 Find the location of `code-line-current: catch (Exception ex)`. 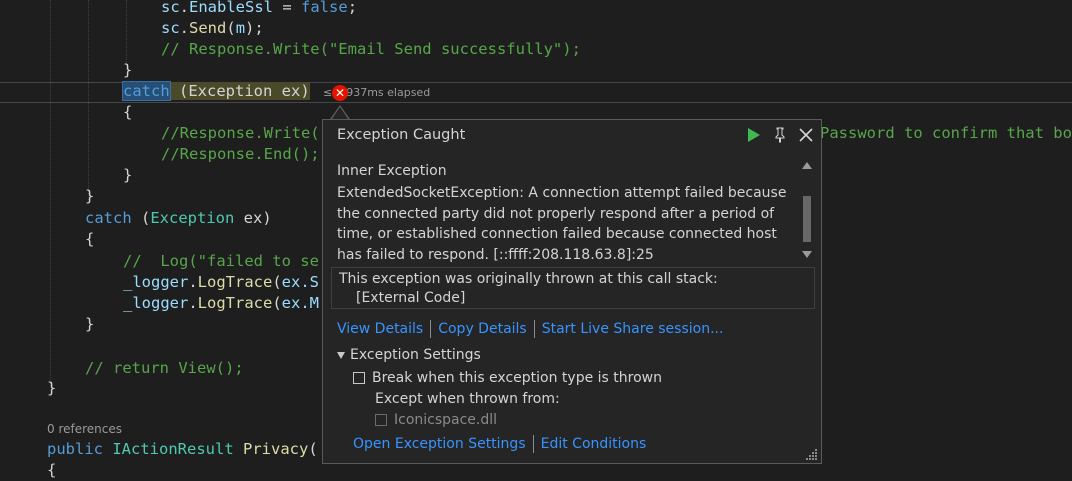

code-line-current: catch (Exception ex) is located at coordinates (216, 91).